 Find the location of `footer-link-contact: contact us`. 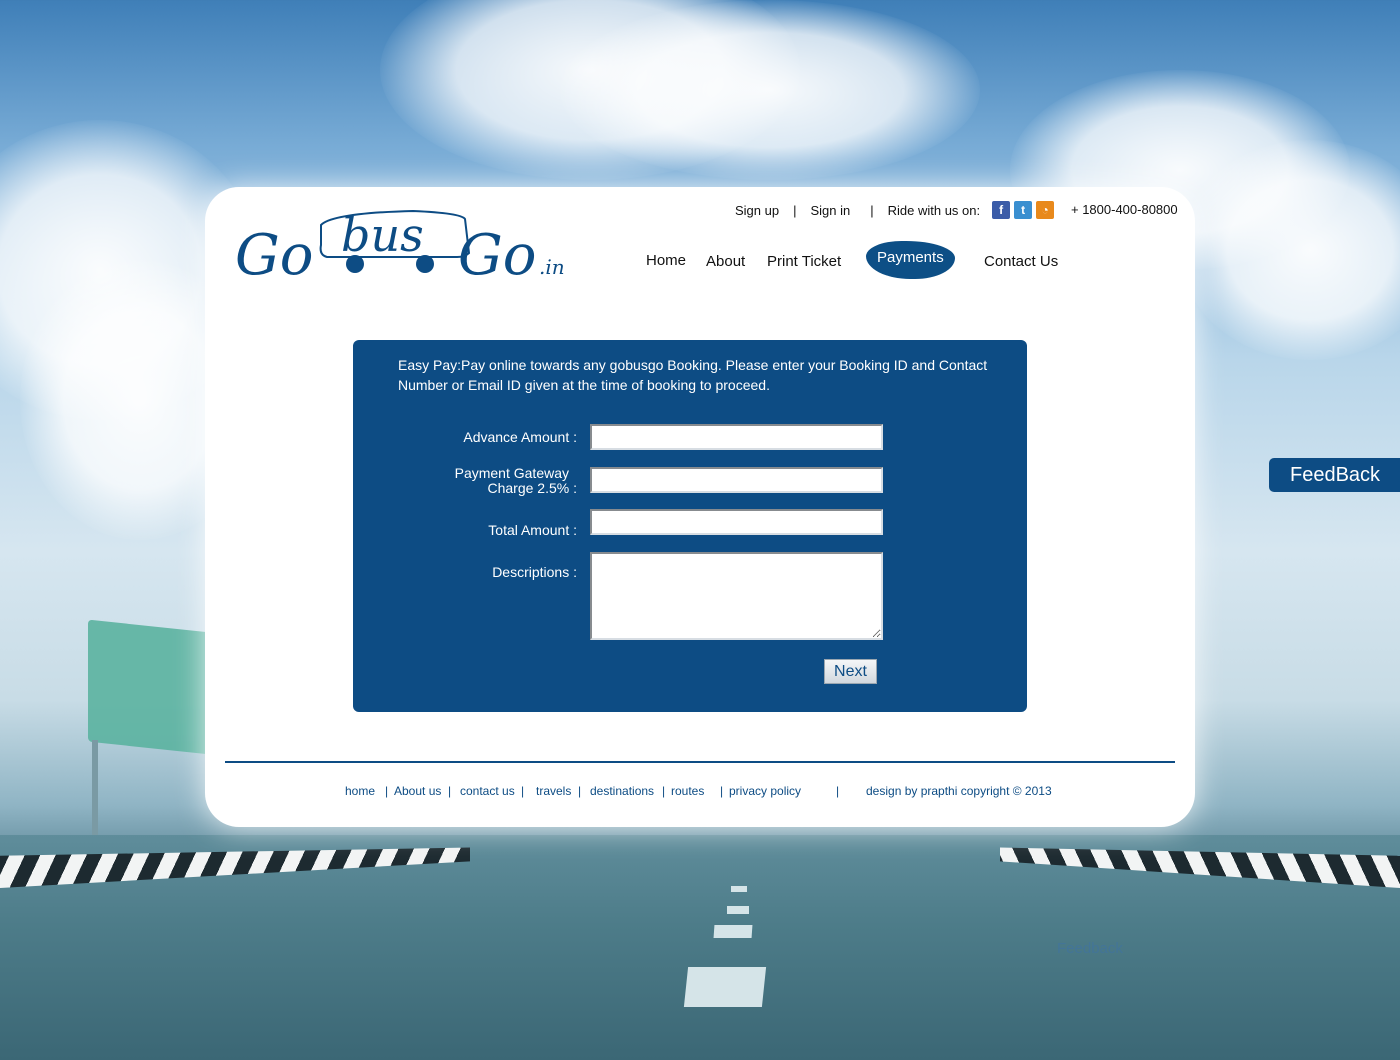

footer-link-contact: contact us is located at coordinates (487, 791).